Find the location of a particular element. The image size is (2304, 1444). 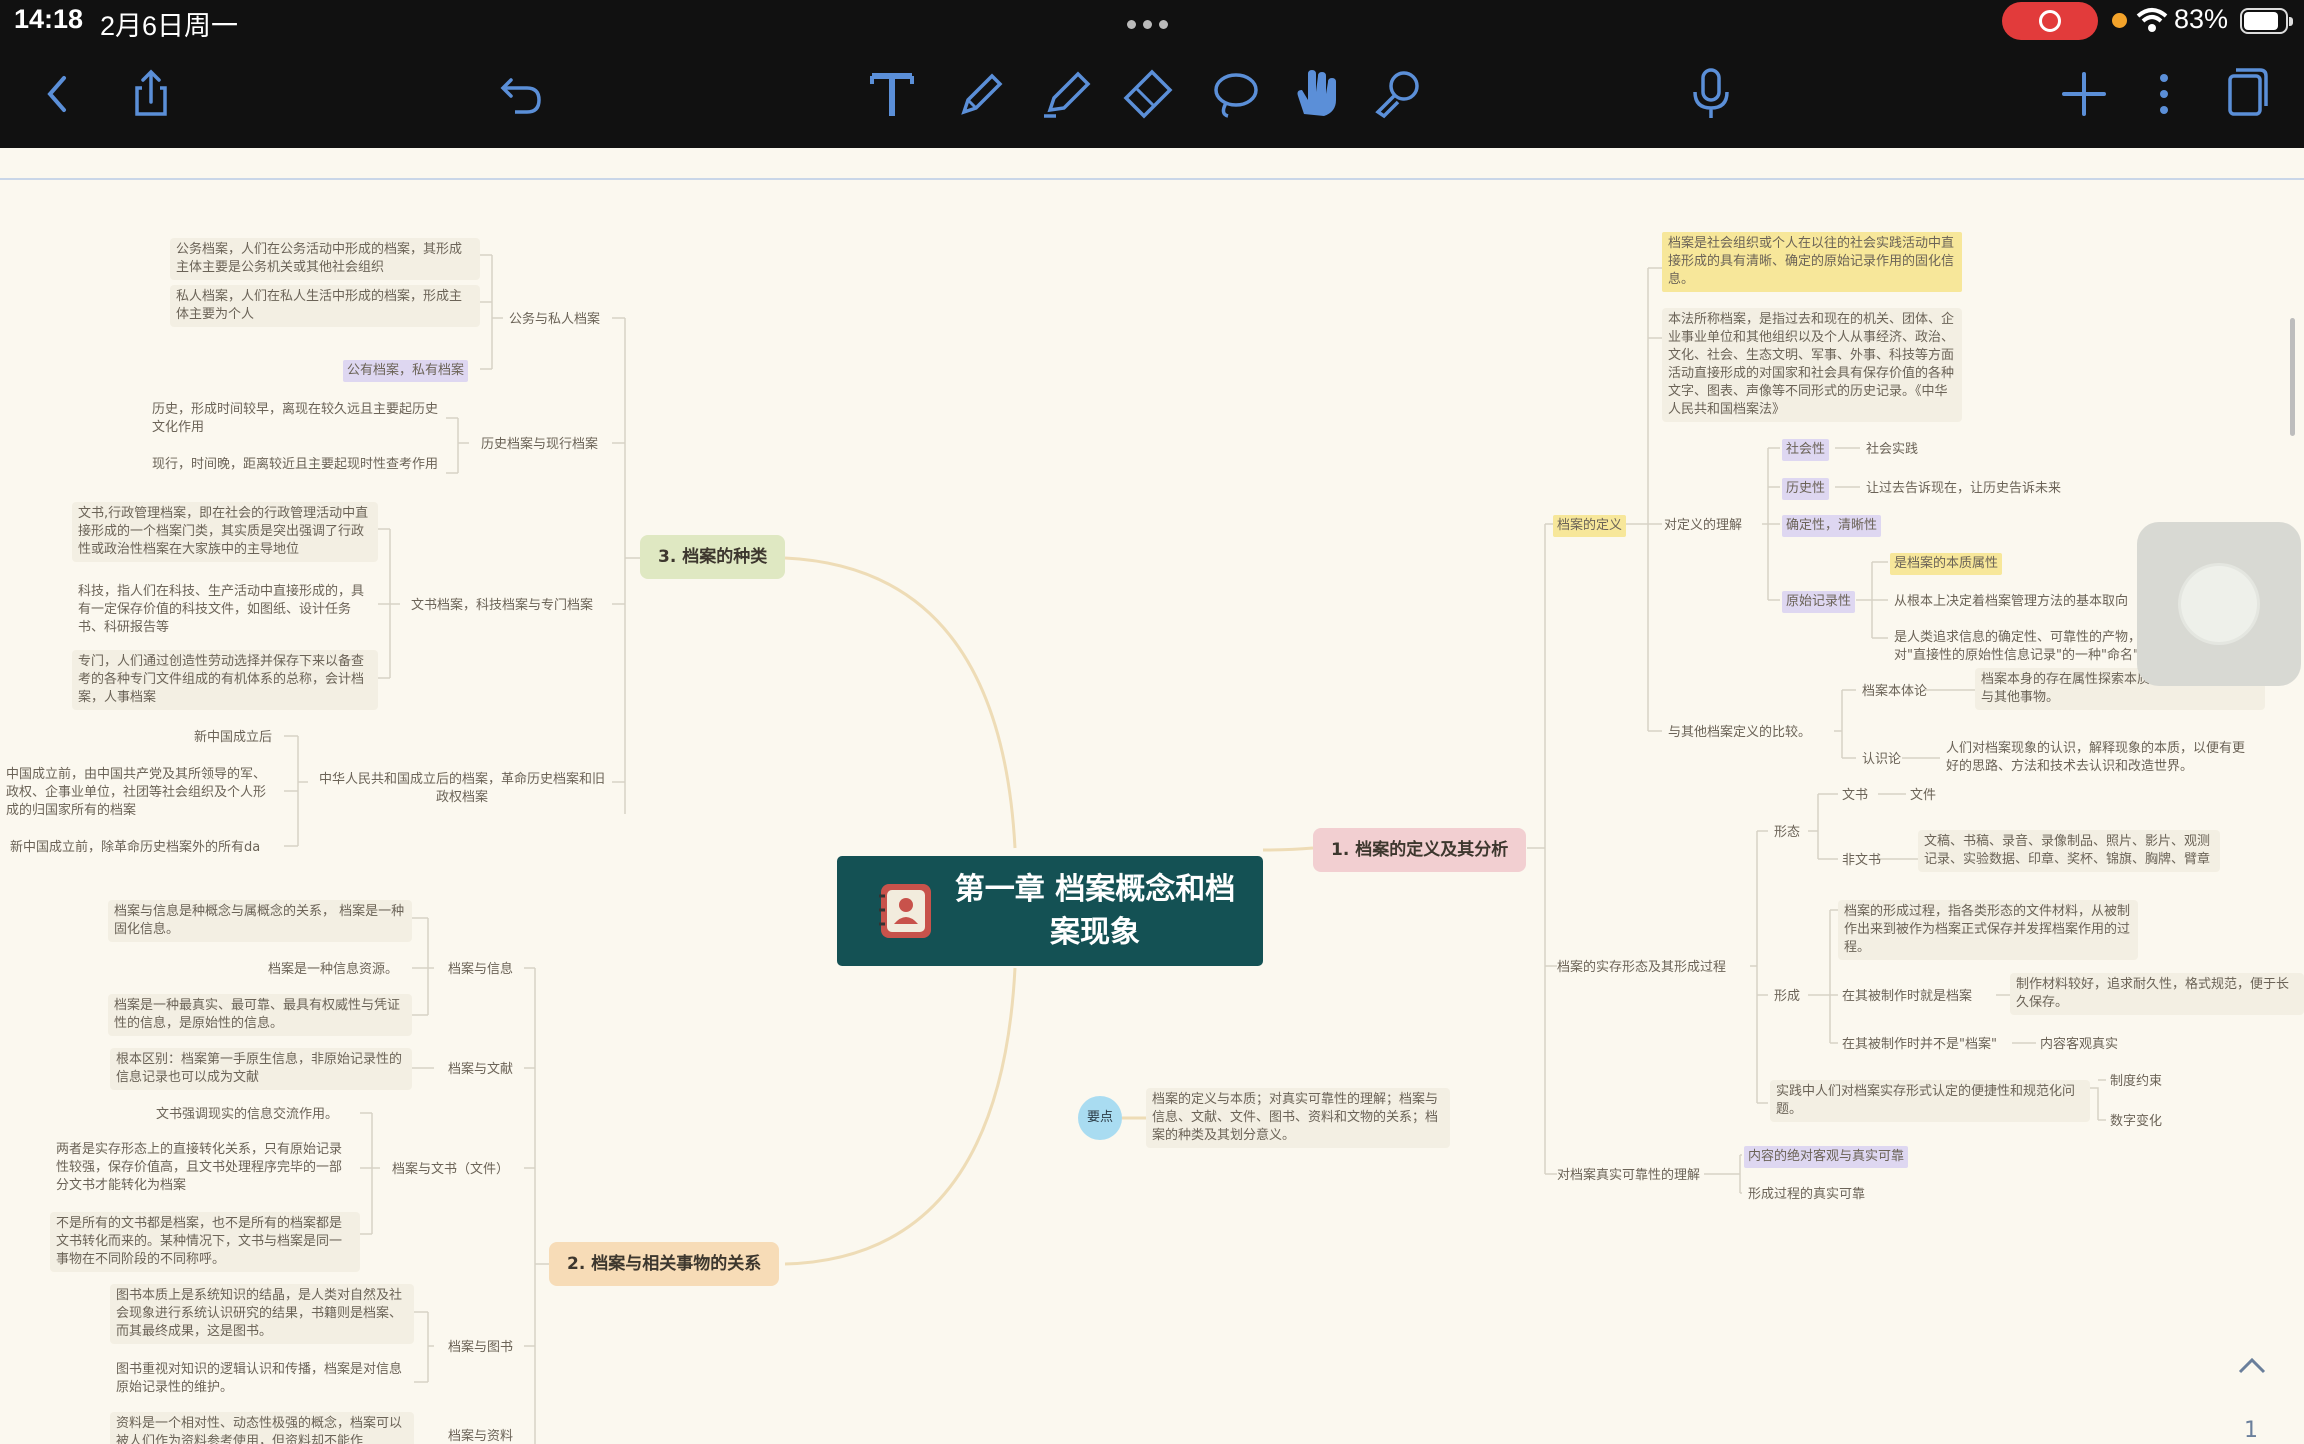

node-non-doc: 非文书 is located at coordinates (1861, 861).